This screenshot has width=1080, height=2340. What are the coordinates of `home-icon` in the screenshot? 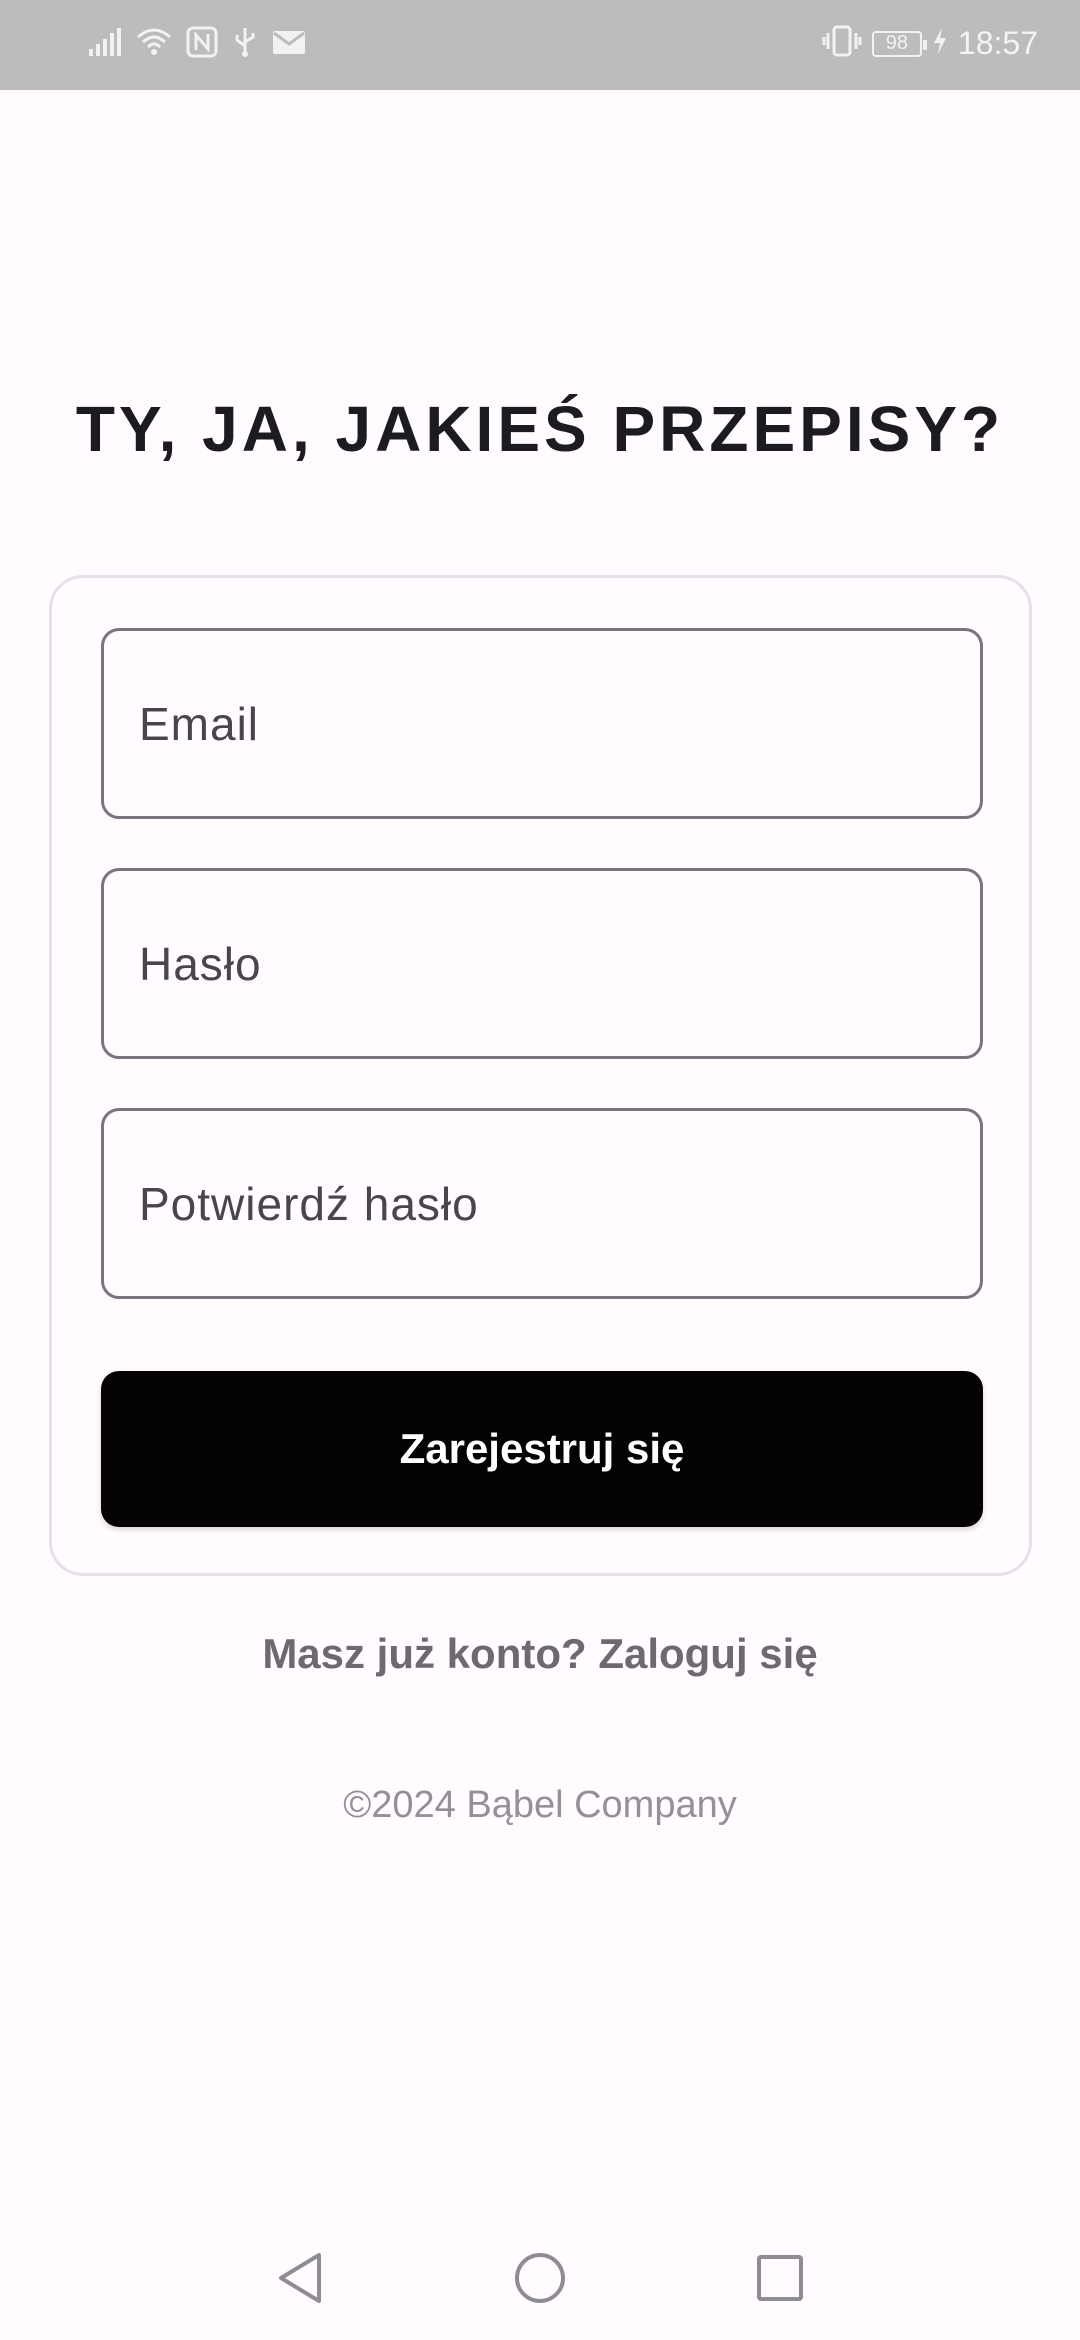 It's located at (540, 2280).